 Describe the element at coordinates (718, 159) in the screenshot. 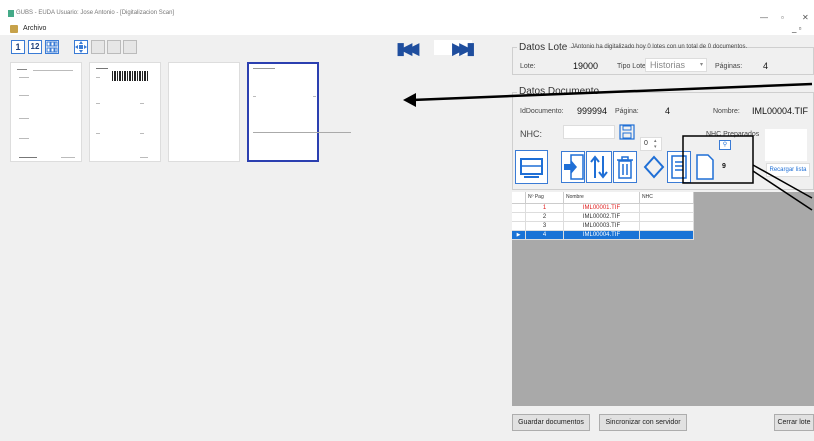

I see `annotation-box` at that location.